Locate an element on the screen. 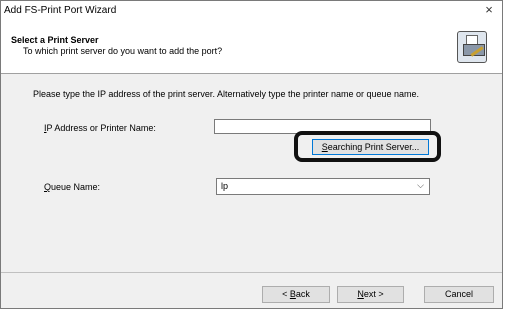 Image resolution: width=505 pixels, height=311 pixels. footer-divider is located at coordinates (251, 272).